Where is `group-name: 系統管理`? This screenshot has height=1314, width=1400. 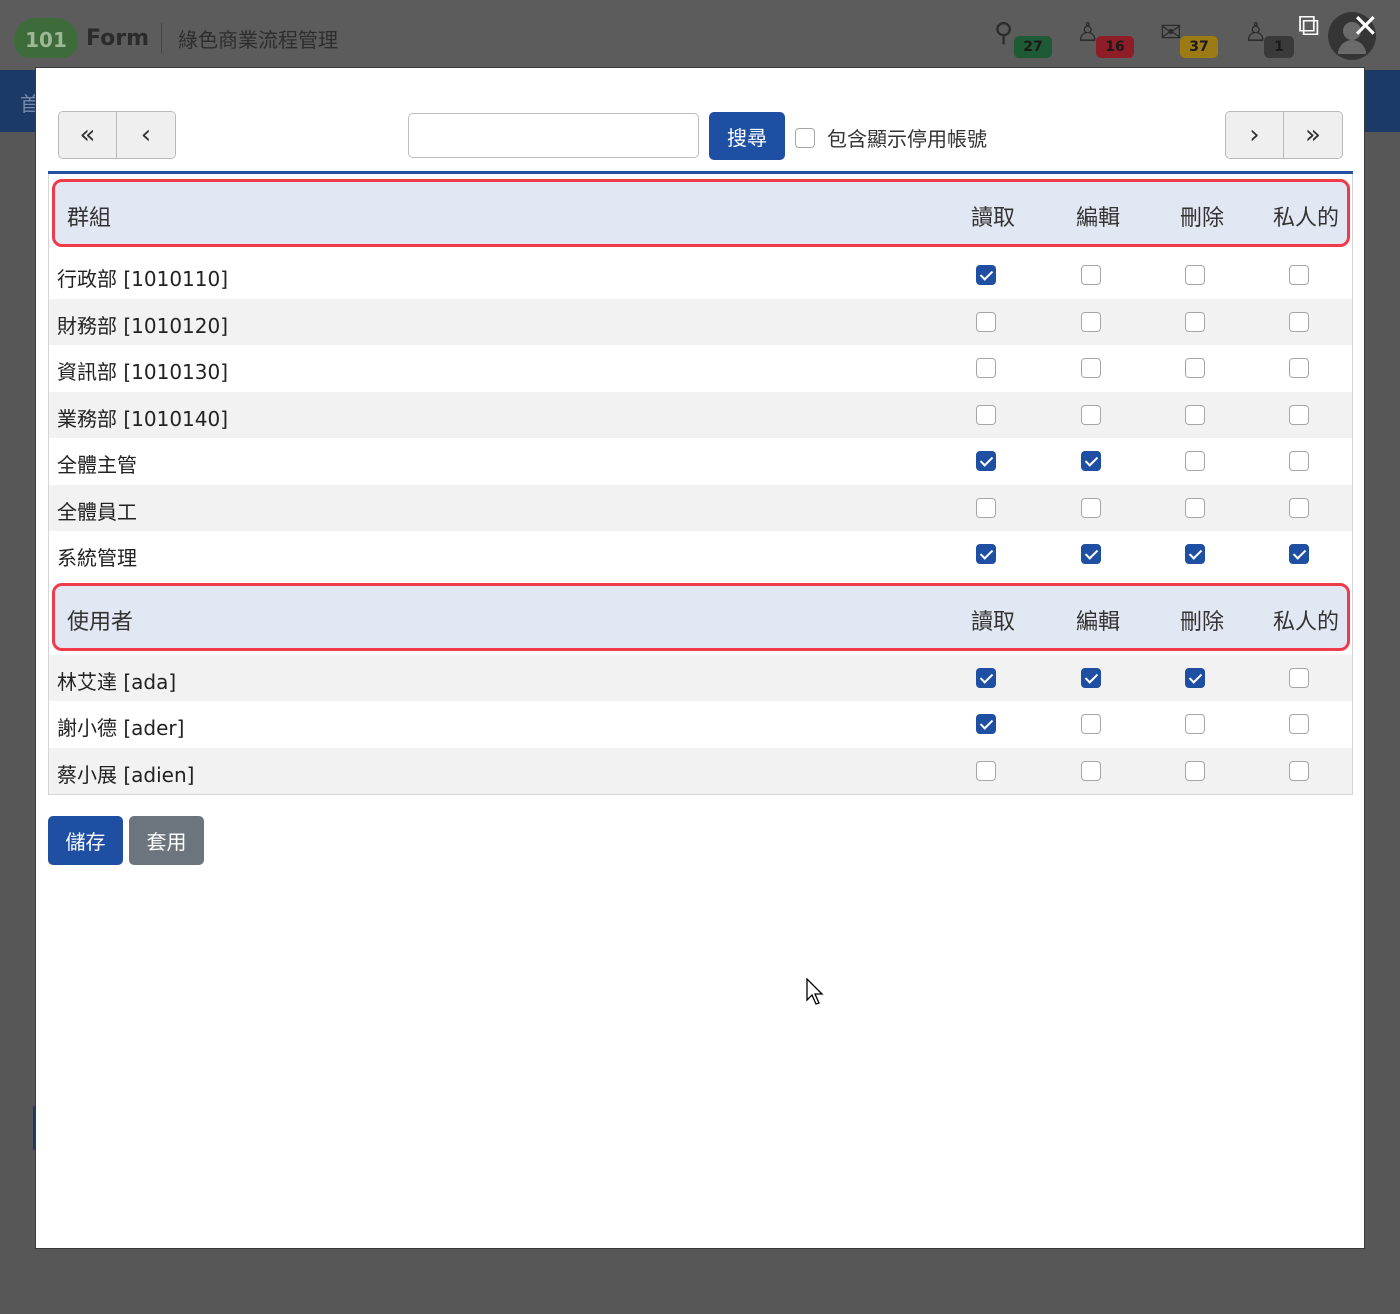 group-name: 系統管理 is located at coordinates (97, 558).